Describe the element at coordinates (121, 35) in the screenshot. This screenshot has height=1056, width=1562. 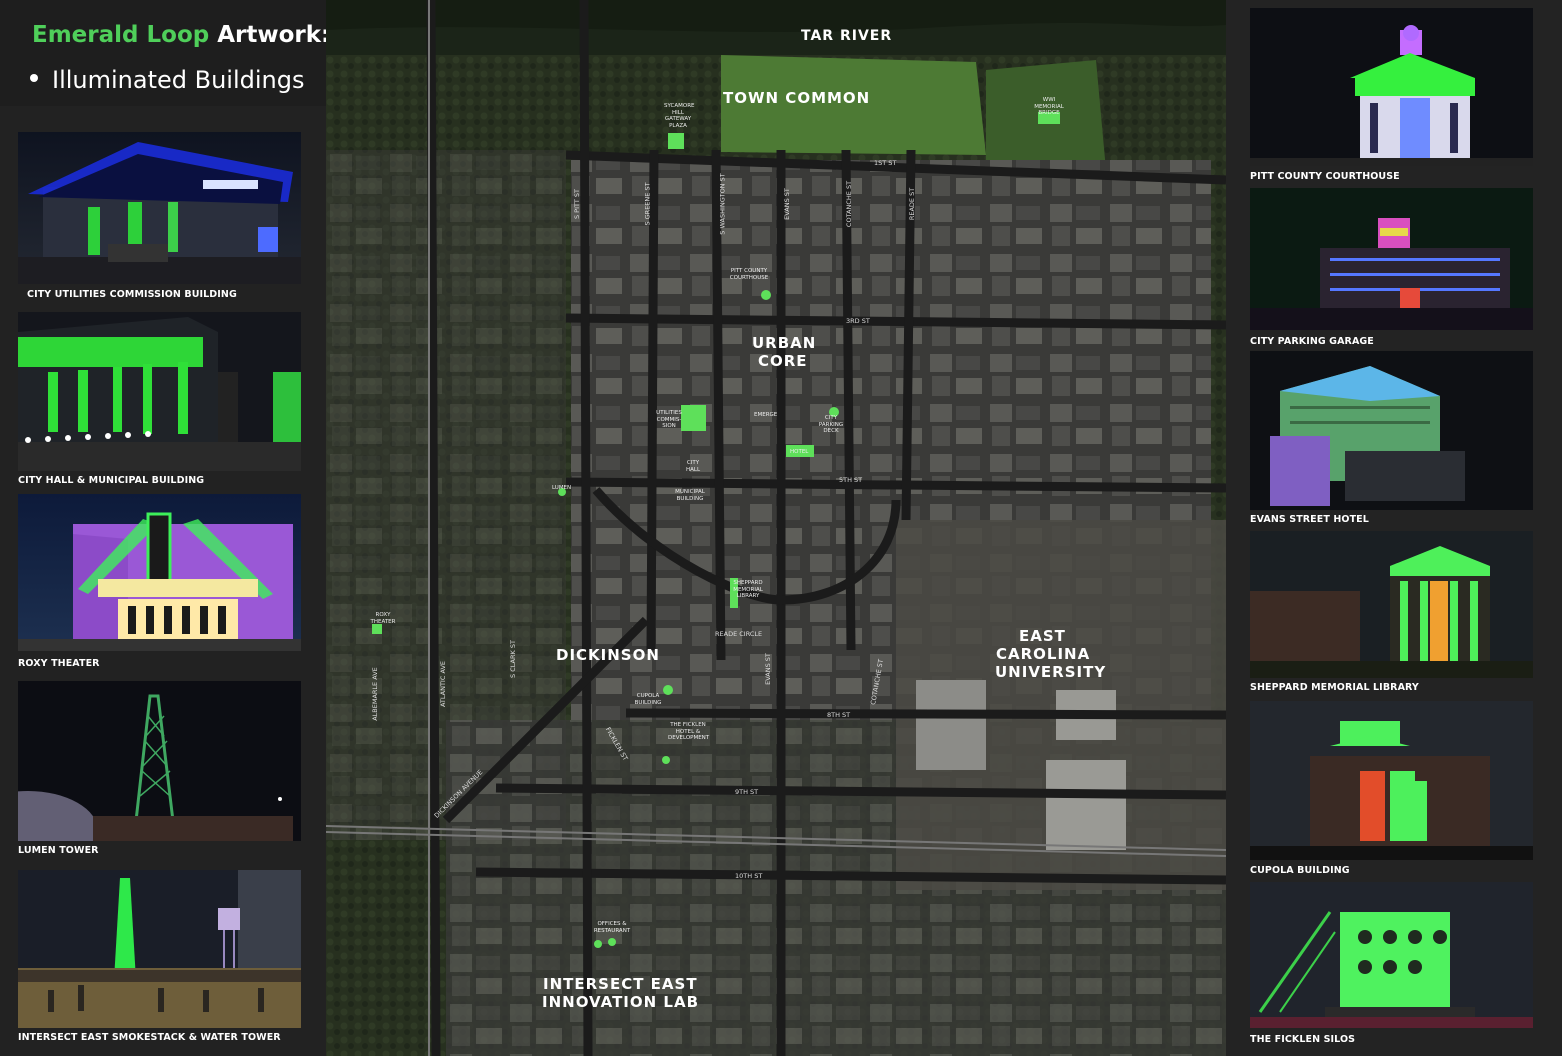
I see `title-accent: Emerald Loop` at that location.